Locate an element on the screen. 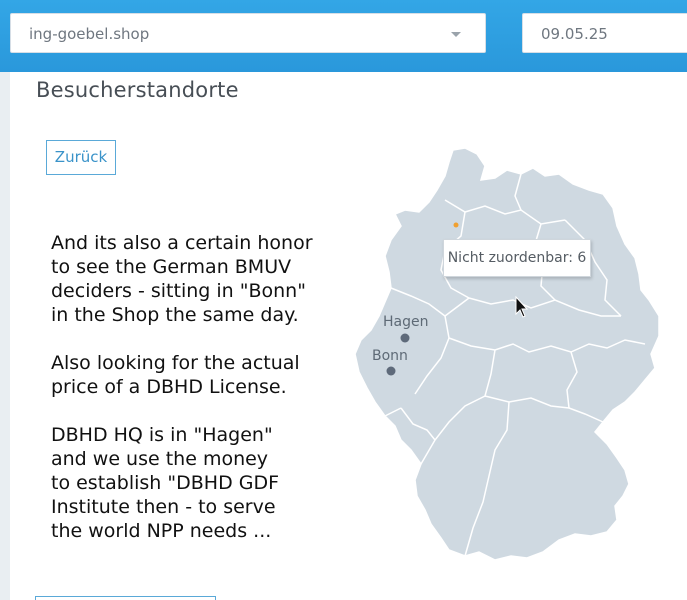  chevron-down-icon is located at coordinates (456, 34).